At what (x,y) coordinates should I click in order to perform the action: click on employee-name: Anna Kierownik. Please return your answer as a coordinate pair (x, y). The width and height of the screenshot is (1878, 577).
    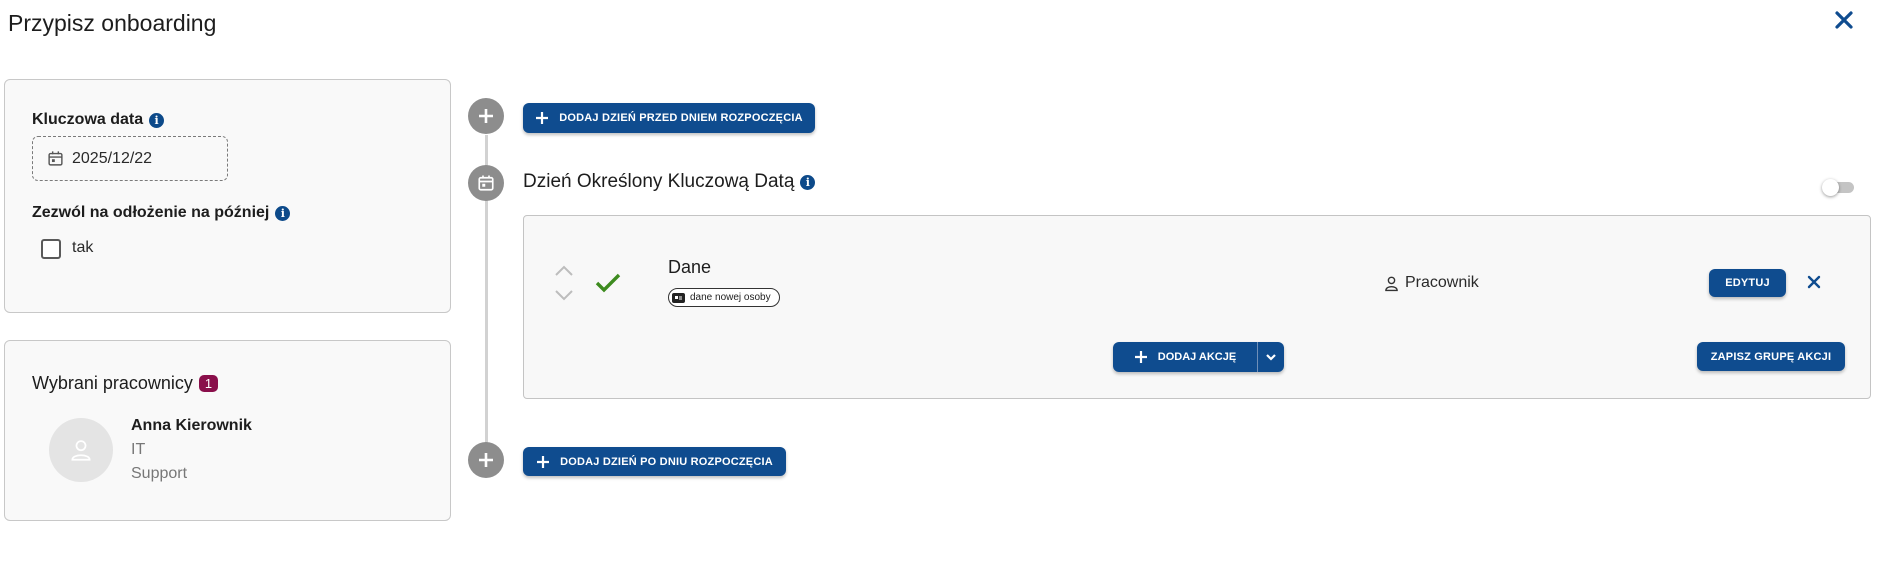
    Looking at the image, I should click on (191, 425).